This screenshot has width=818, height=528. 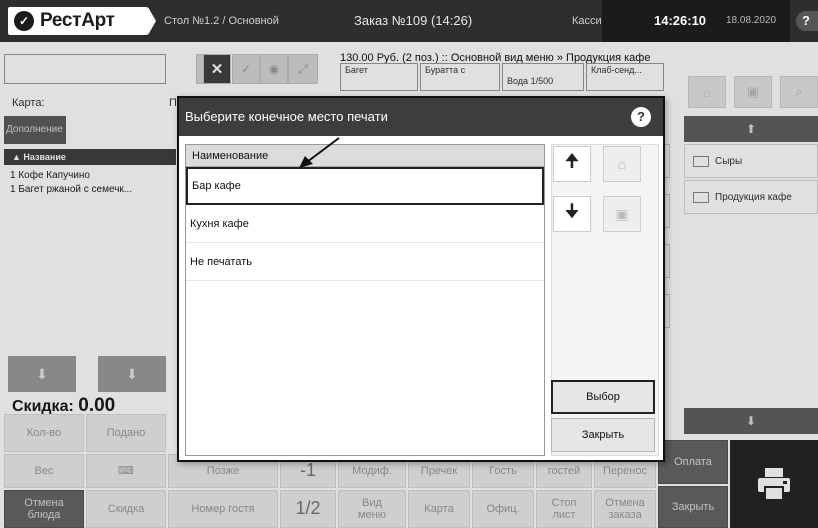 What do you see at coordinates (365, 156) in the screenshot?
I see `list-header: Наименование` at bounding box center [365, 156].